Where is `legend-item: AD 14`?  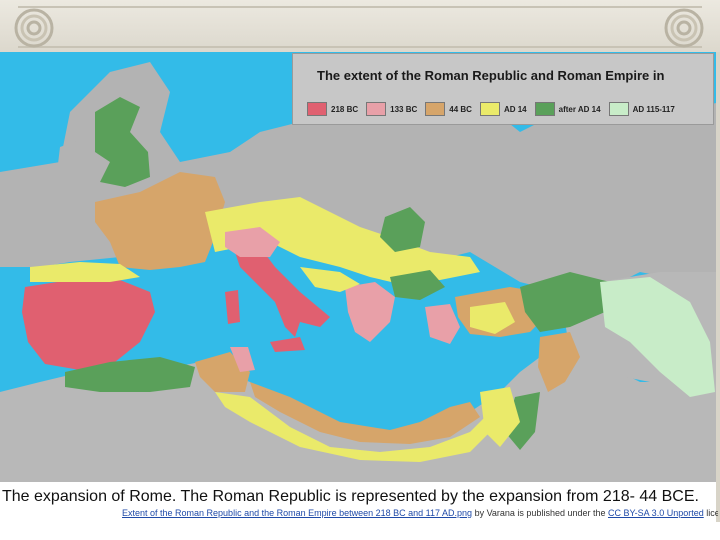
legend-item: AD 14 is located at coordinates (503, 109).